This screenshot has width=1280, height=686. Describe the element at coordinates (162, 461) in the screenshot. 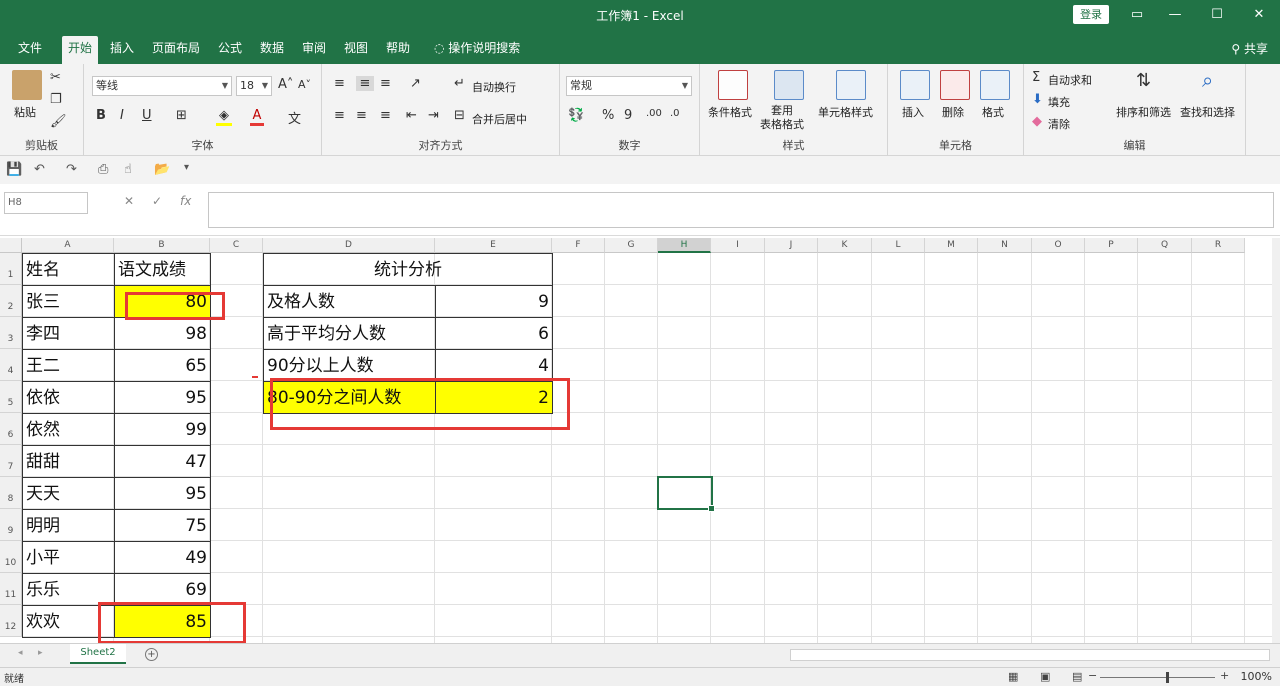

I see `cell-b7: 47` at that location.